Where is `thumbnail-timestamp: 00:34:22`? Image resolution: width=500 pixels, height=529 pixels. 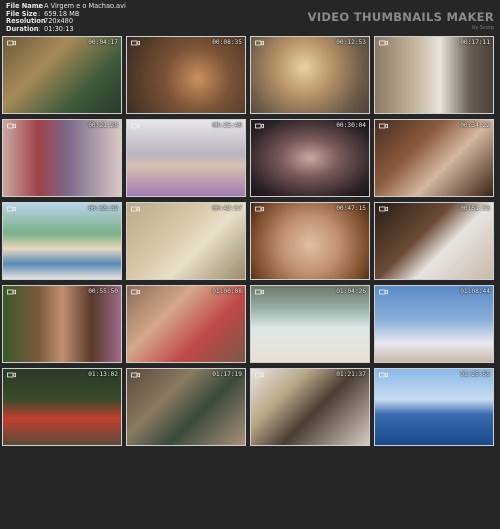
thumbnail-timestamp: 00:34:22 is located at coordinates (475, 125).